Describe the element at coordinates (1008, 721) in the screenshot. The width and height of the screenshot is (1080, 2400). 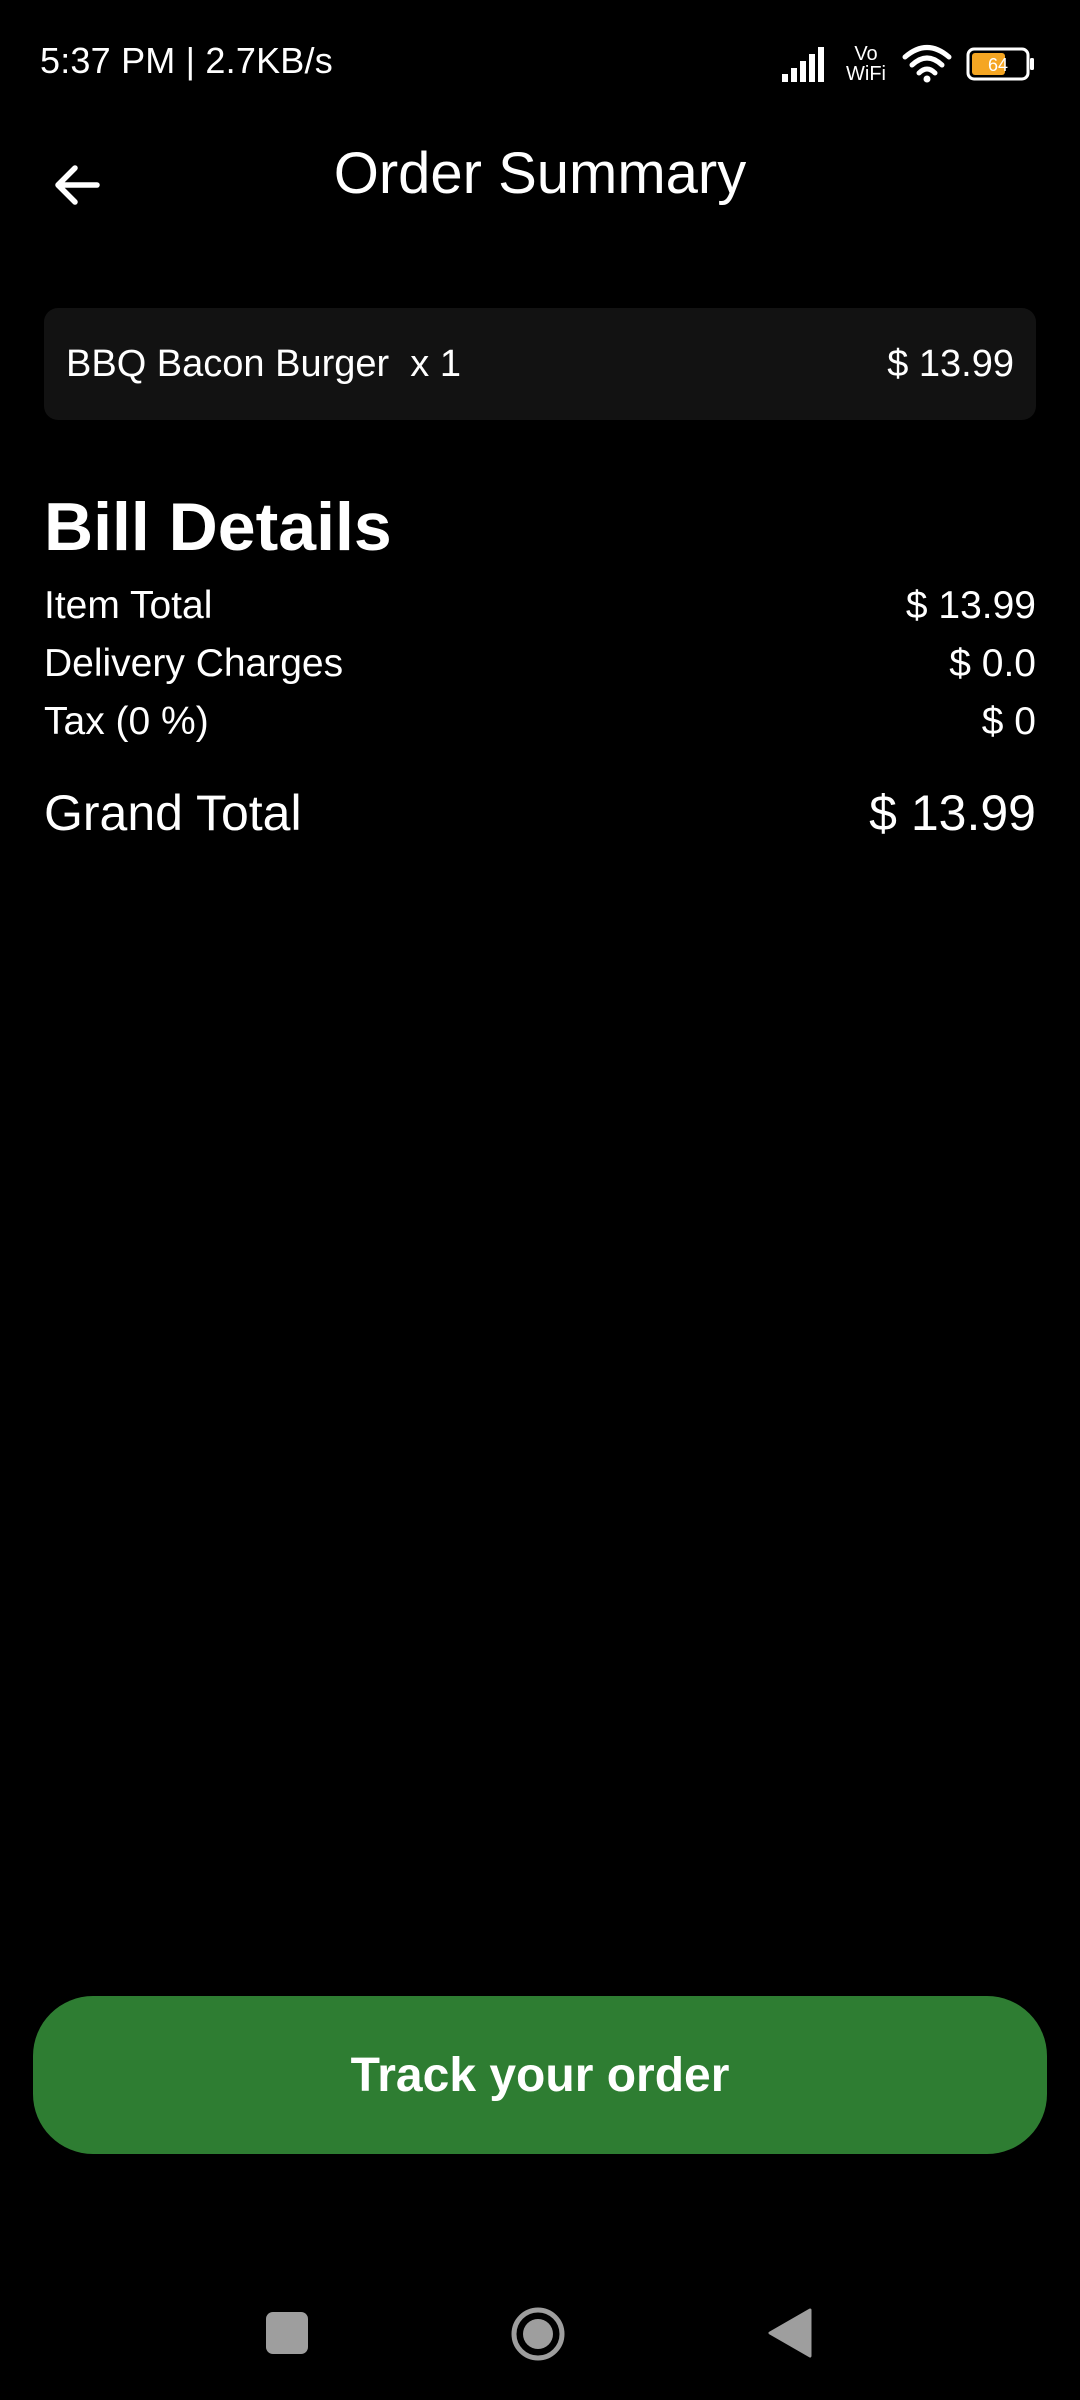
I see `bill-row-value: $ 0` at that location.